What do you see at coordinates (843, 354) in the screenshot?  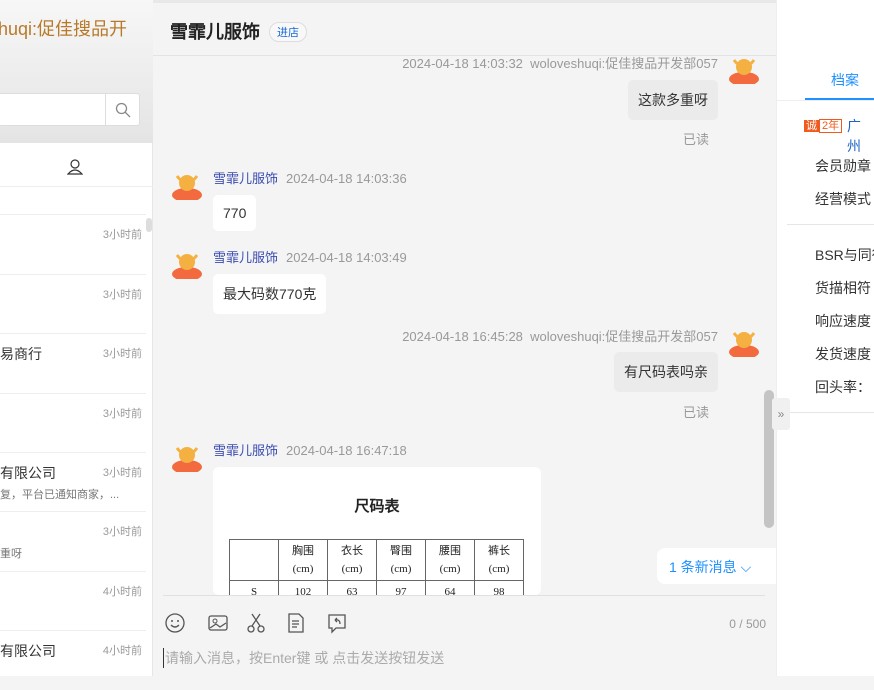 I see `profile-row: 发货速度` at bounding box center [843, 354].